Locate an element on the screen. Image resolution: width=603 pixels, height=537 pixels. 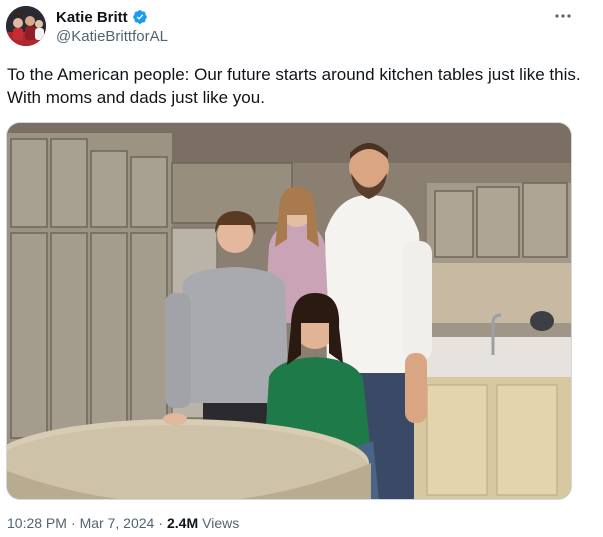
tweet-metadata: 10:28 PM · Mar 7, 2024 · 2.4M Views is located at coordinates (123, 523).